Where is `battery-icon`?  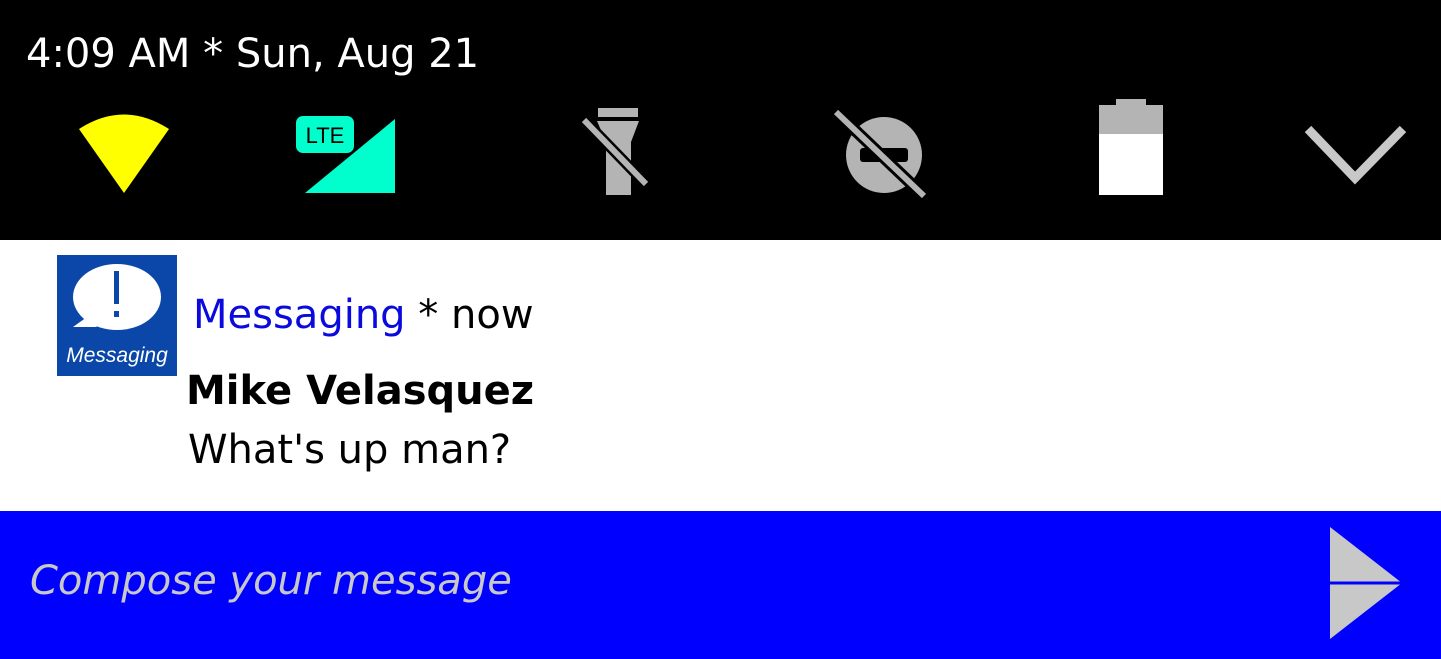
battery-icon is located at coordinates (1131, 148).